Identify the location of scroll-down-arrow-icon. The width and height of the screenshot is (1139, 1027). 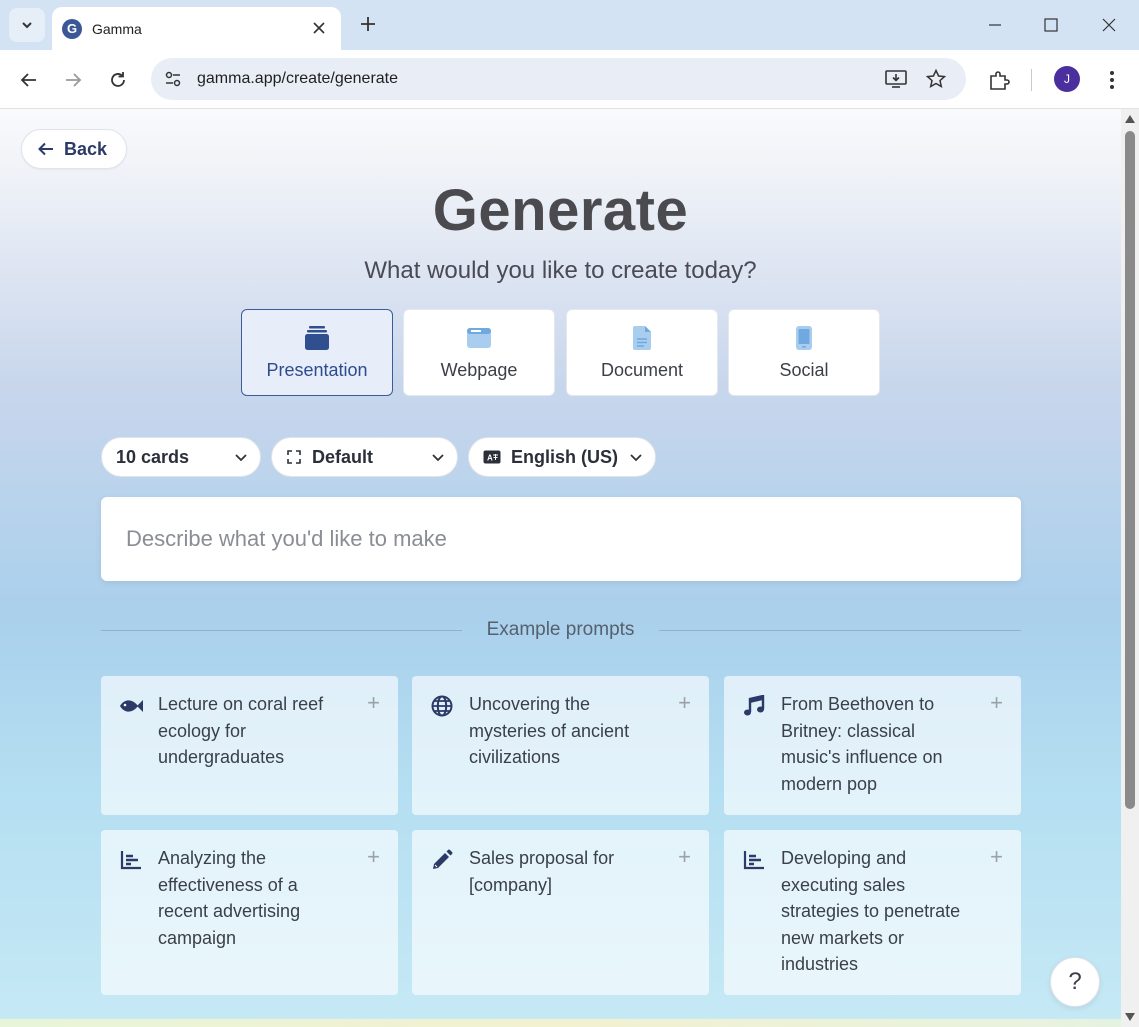
(1130, 1017).